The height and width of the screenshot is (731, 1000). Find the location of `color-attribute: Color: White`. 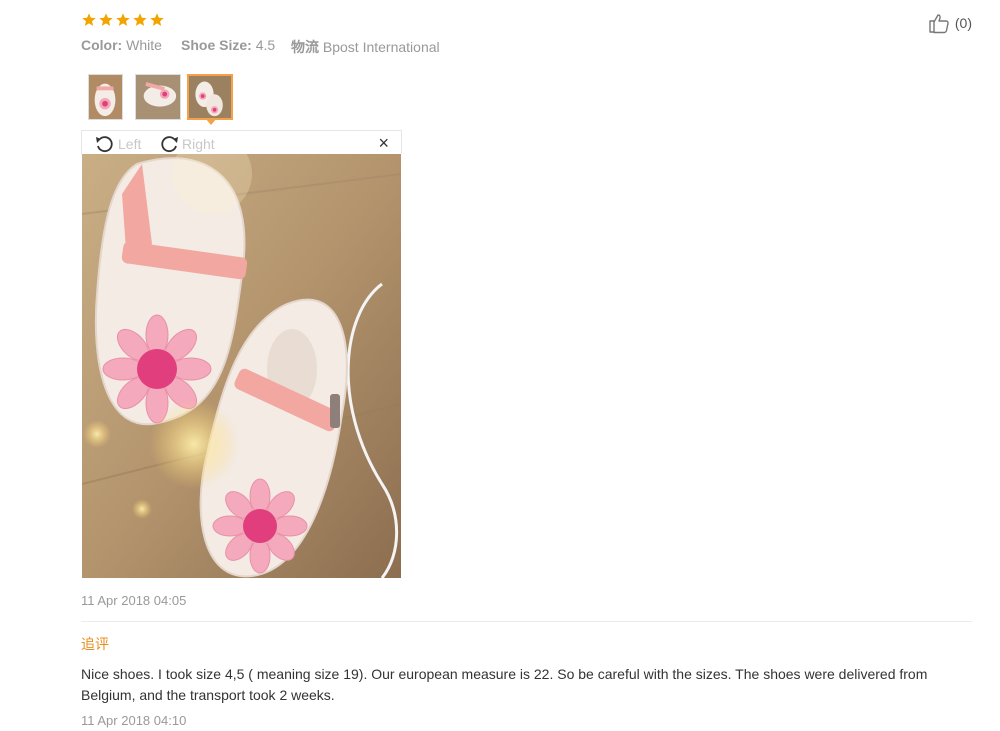

color-attribute: Color: White is located at coordinates (121, 45).